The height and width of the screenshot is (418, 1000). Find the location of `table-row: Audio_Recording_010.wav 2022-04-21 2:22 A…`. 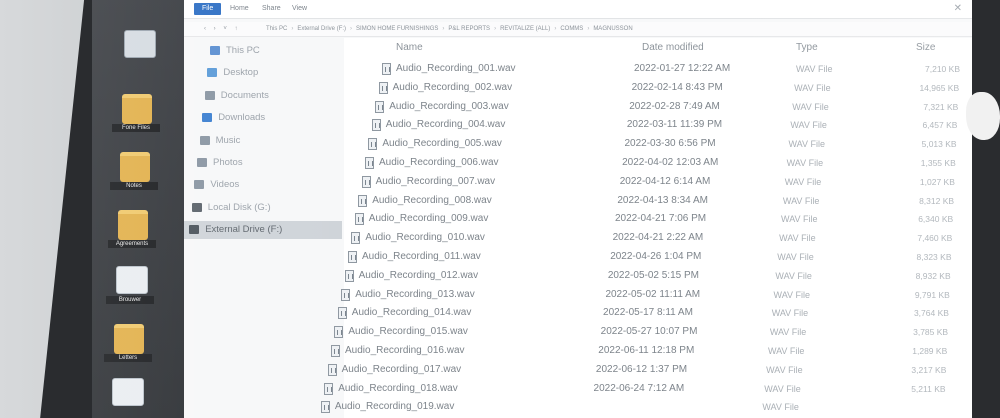

table-row: Audio_Recording_010.wav 2022-04-21 2:22 A… is located at coordinates (658, 238).